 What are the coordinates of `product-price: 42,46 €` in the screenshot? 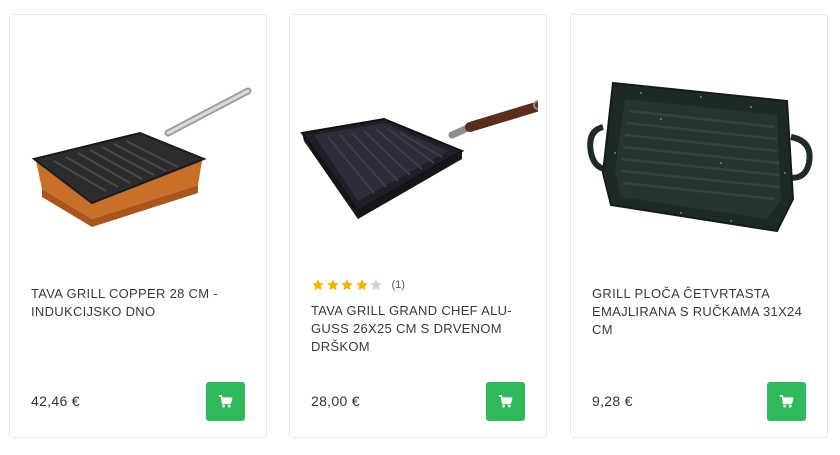 It's located at (55, 401).